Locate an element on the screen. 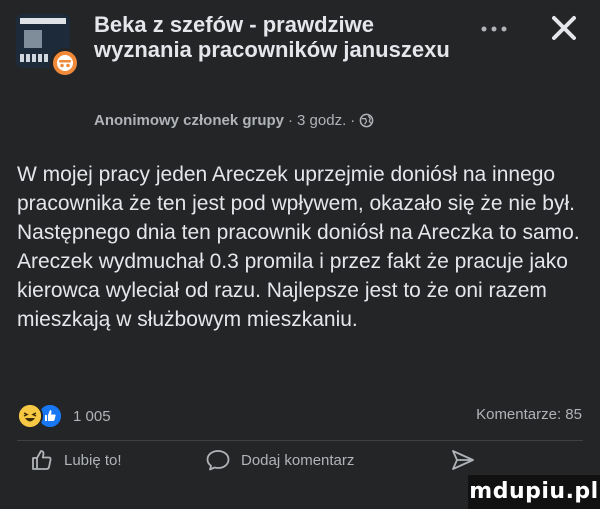 The width and height of the screenshot is (600, 509). share-icon is located at coordinates (463, 460).